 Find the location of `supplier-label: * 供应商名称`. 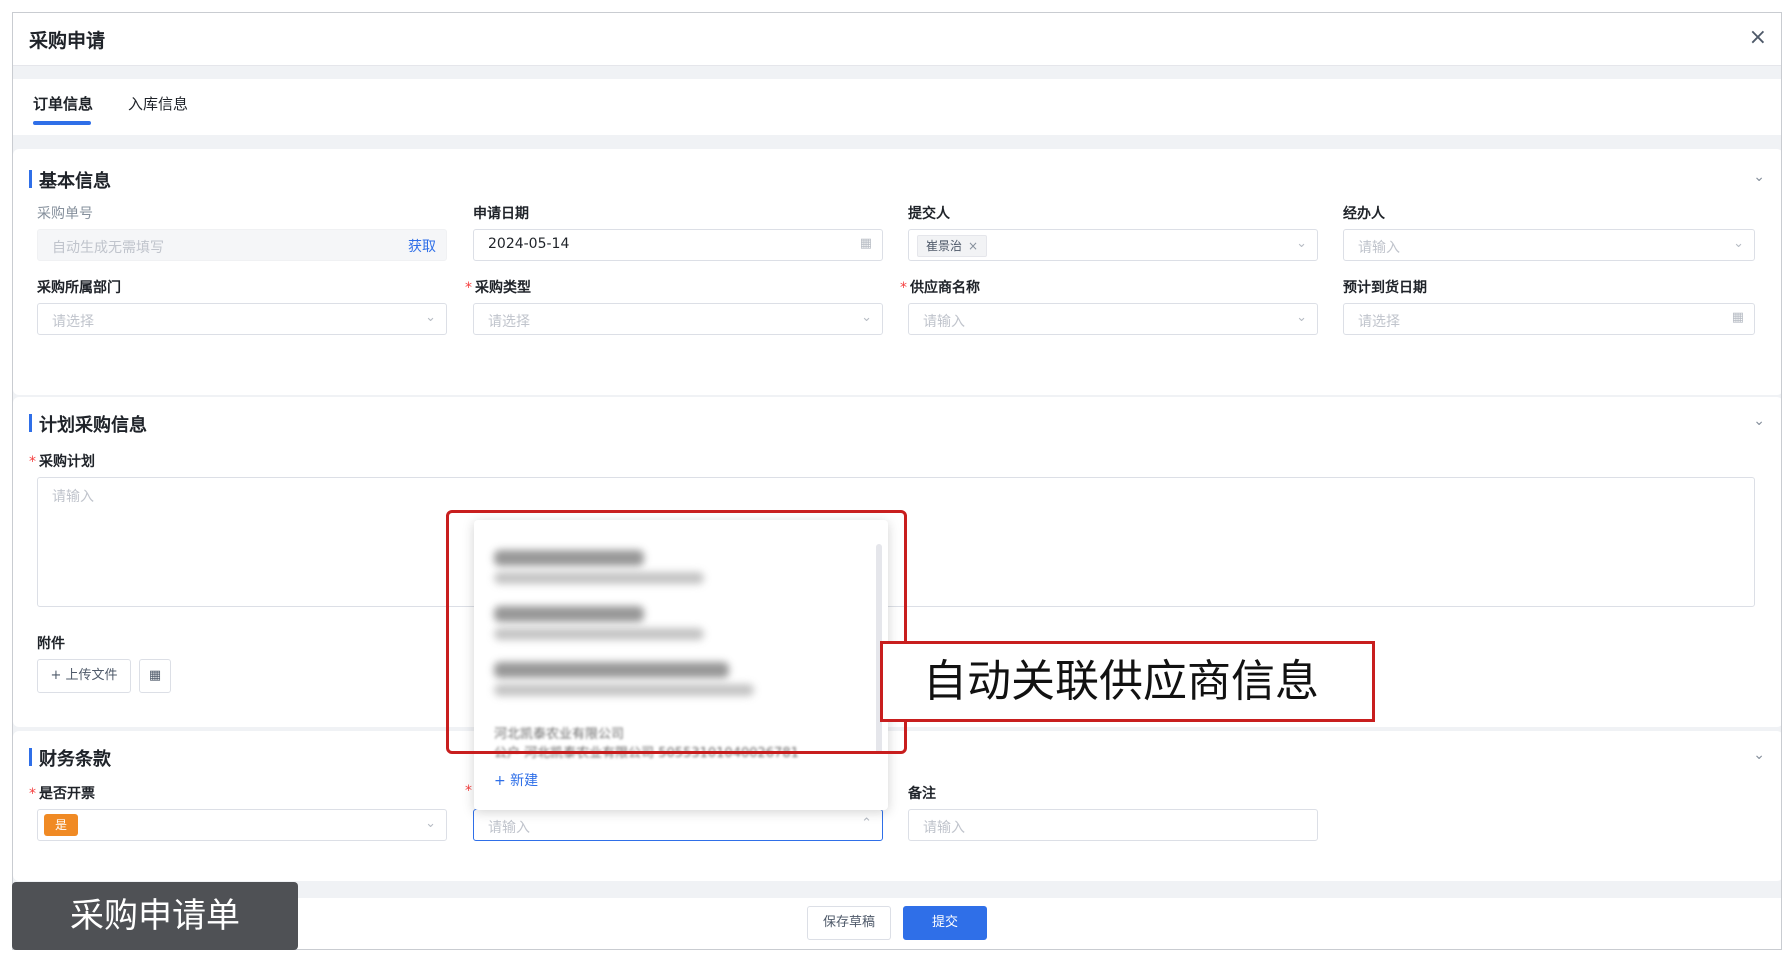

supplier-label: * 供应商名称 is located at coordinates (940, 288).